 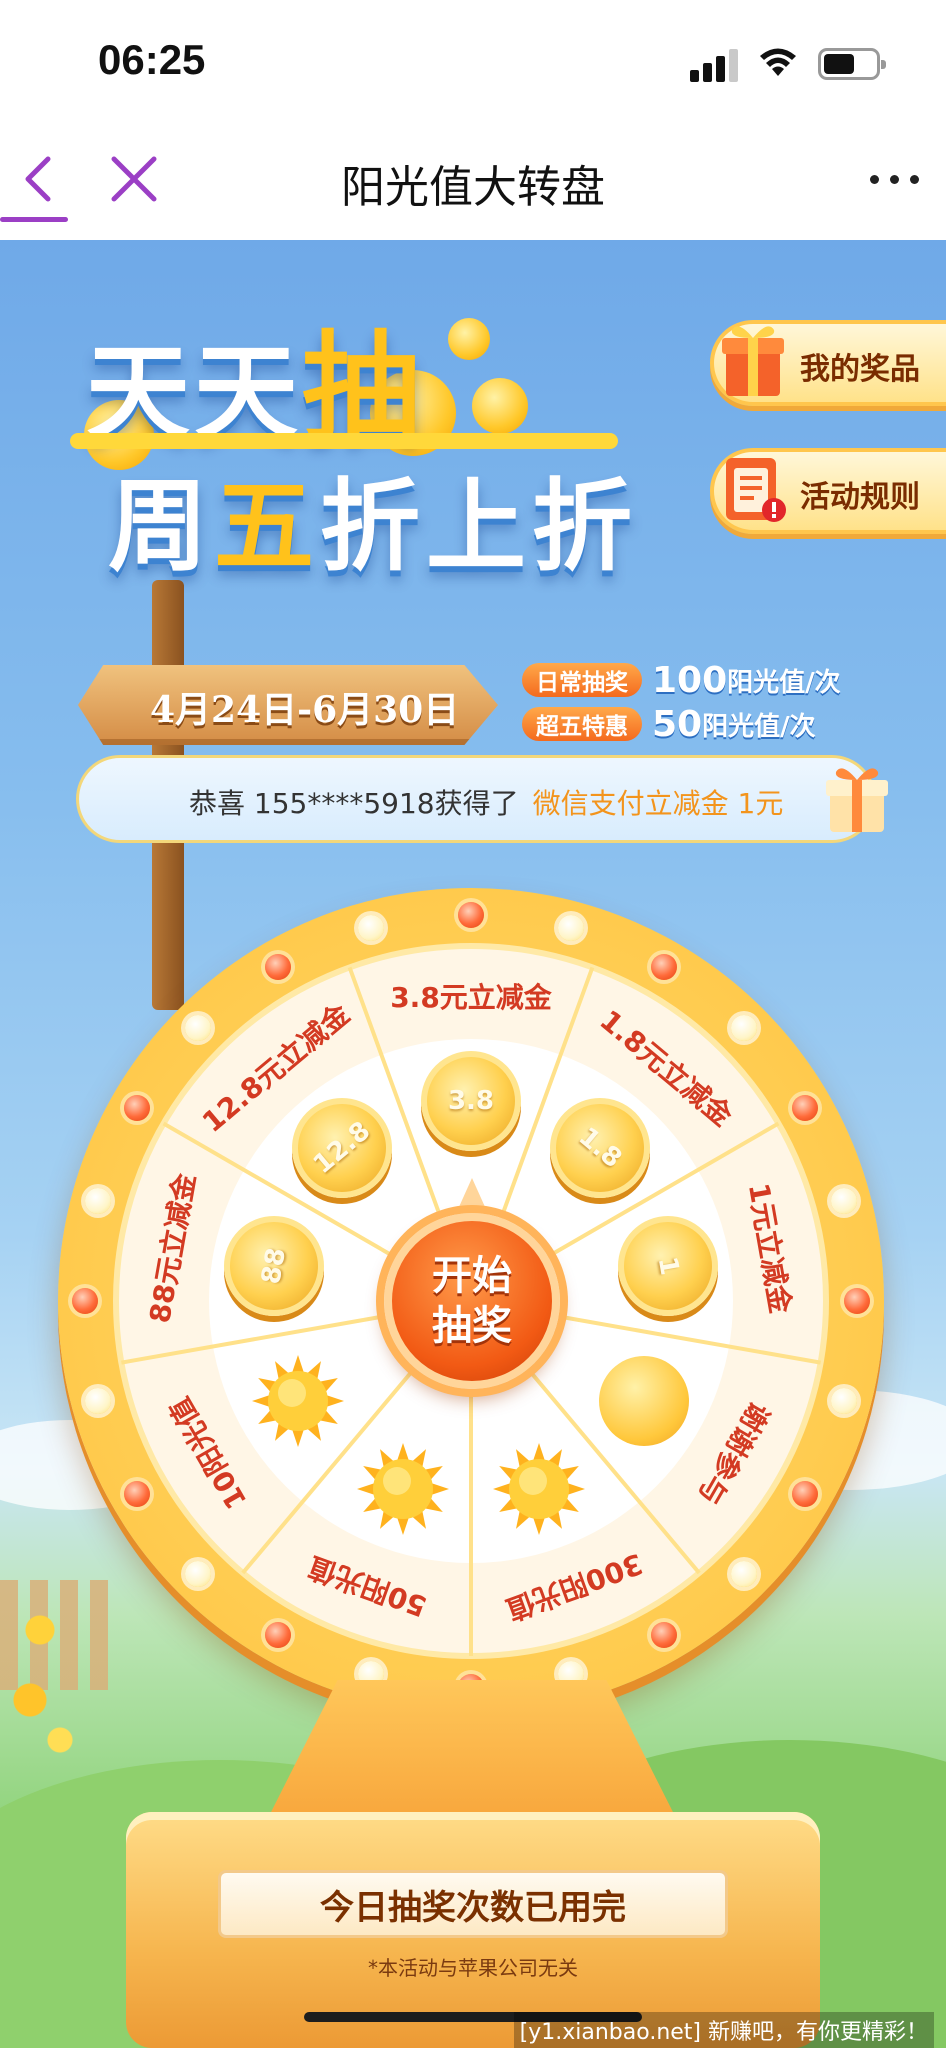 What do you see at coordinates (274, 1266) in the screenshot?
I see `coin-icon: 88` at bounding box center [274, 1266].